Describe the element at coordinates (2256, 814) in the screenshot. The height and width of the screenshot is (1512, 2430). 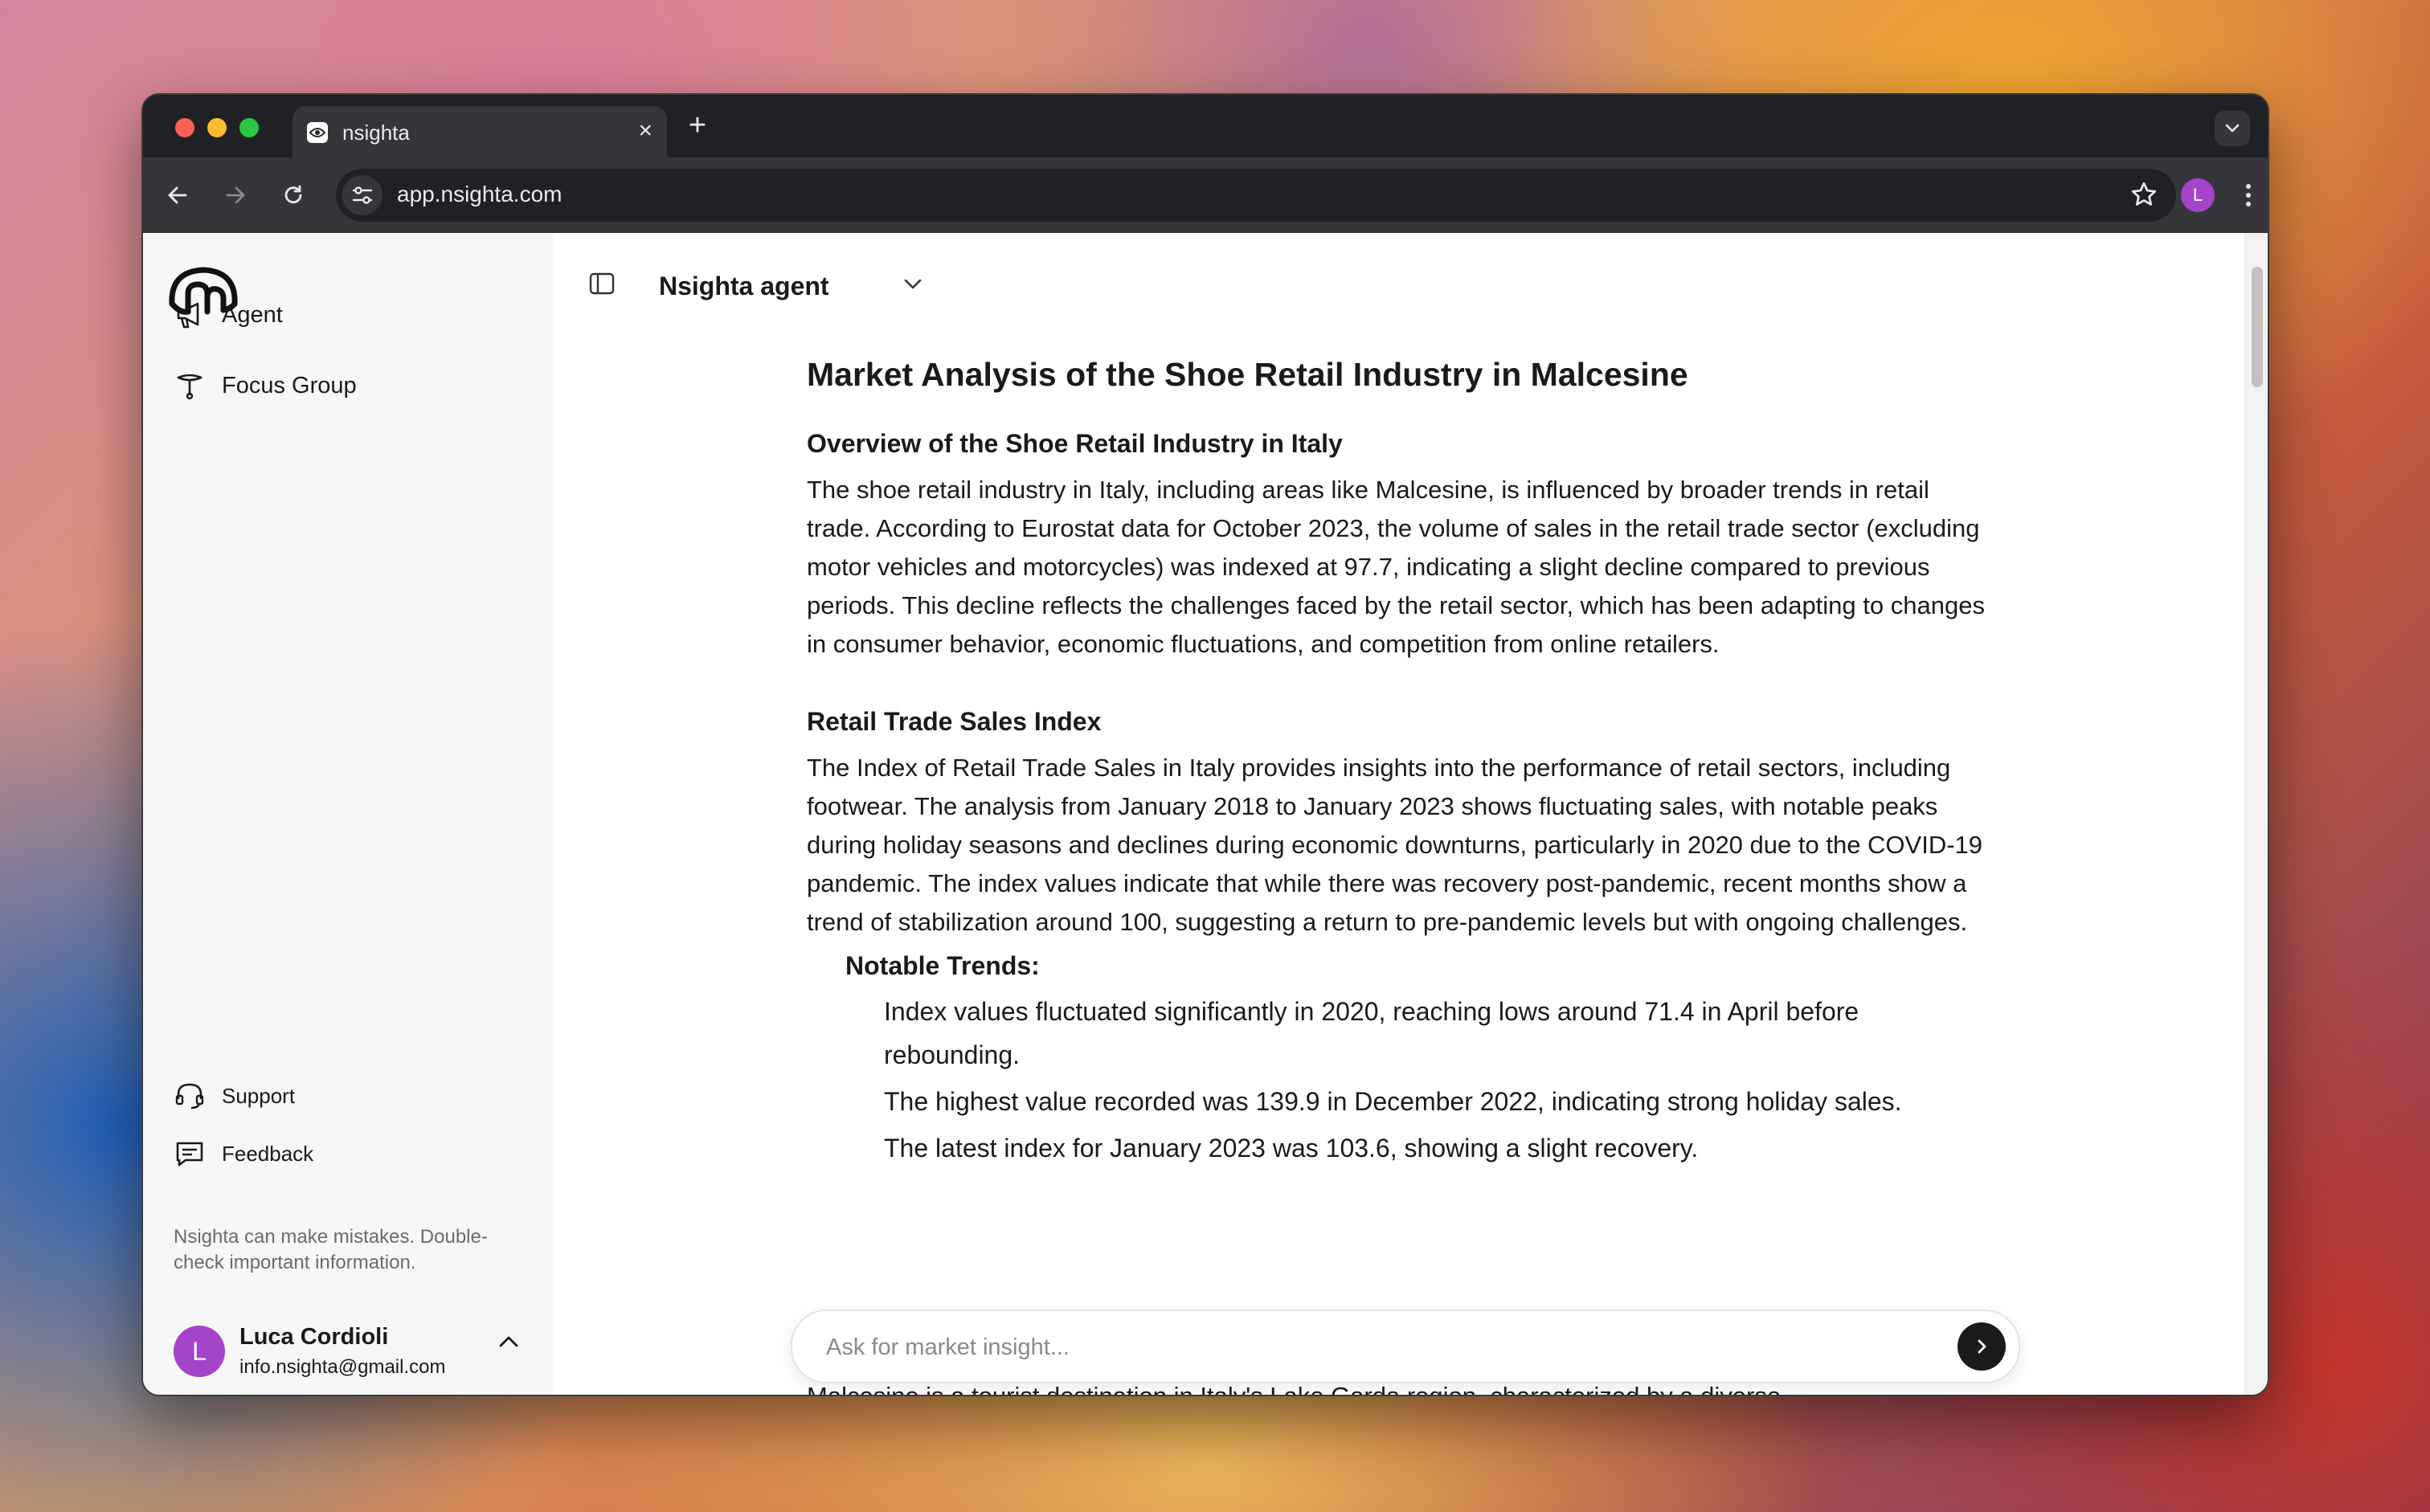
I see `scrollbar` at that location.